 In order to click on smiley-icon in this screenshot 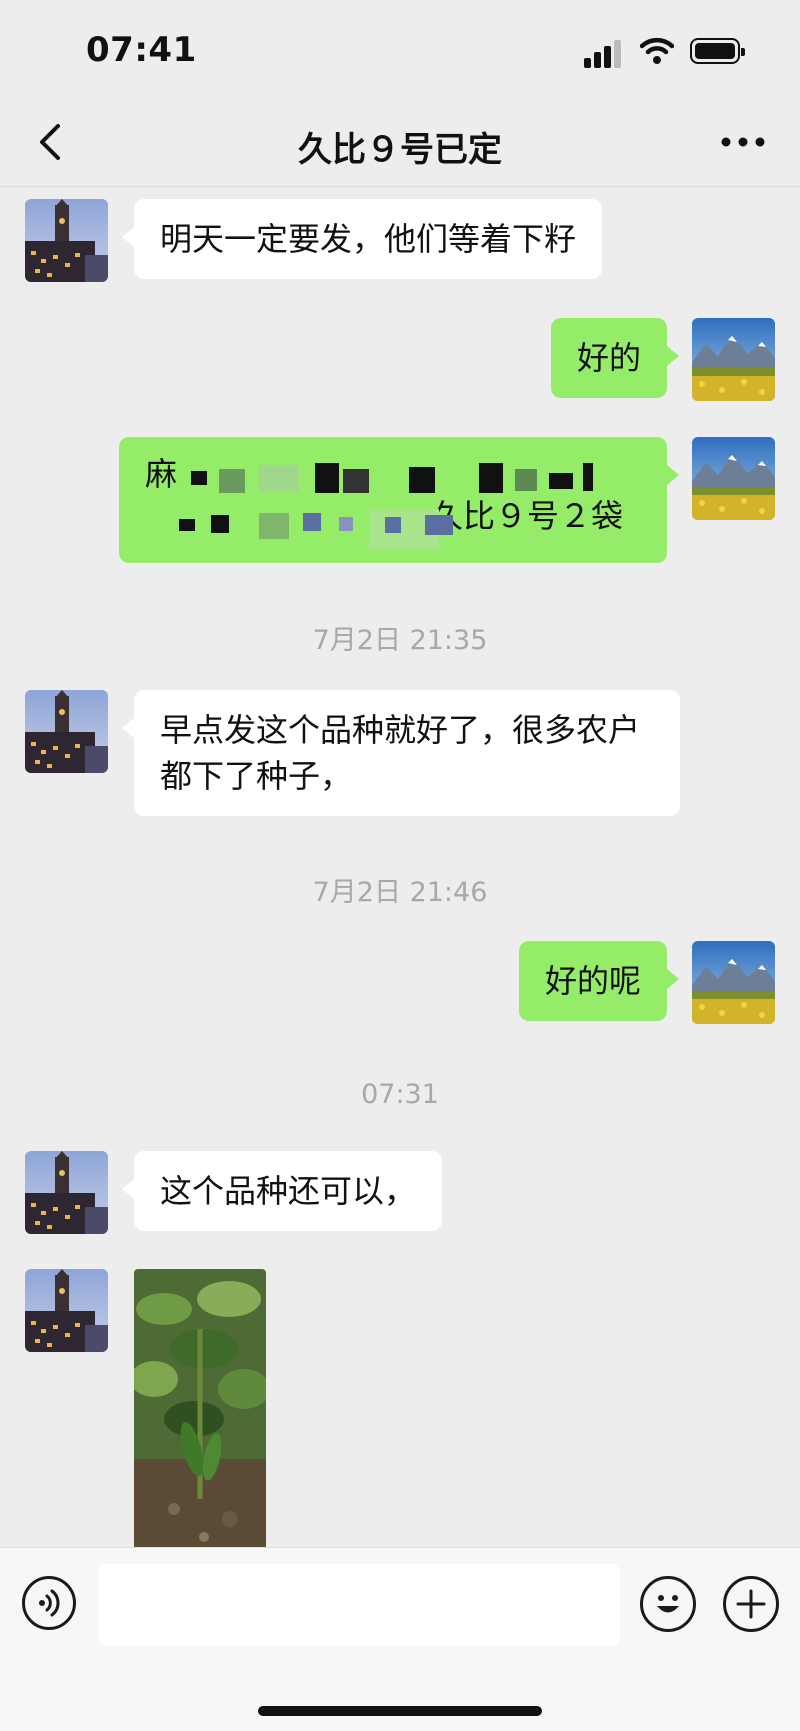, I will do `click(668, 1604)`.